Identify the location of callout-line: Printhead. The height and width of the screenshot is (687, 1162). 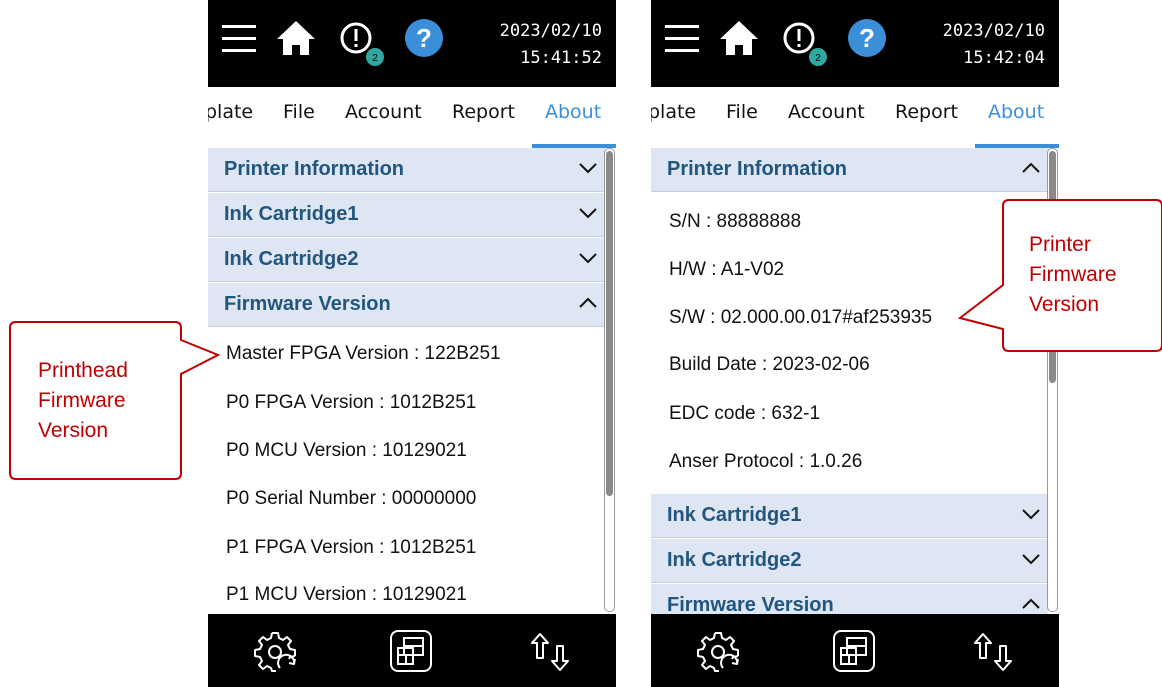
(83, 370).